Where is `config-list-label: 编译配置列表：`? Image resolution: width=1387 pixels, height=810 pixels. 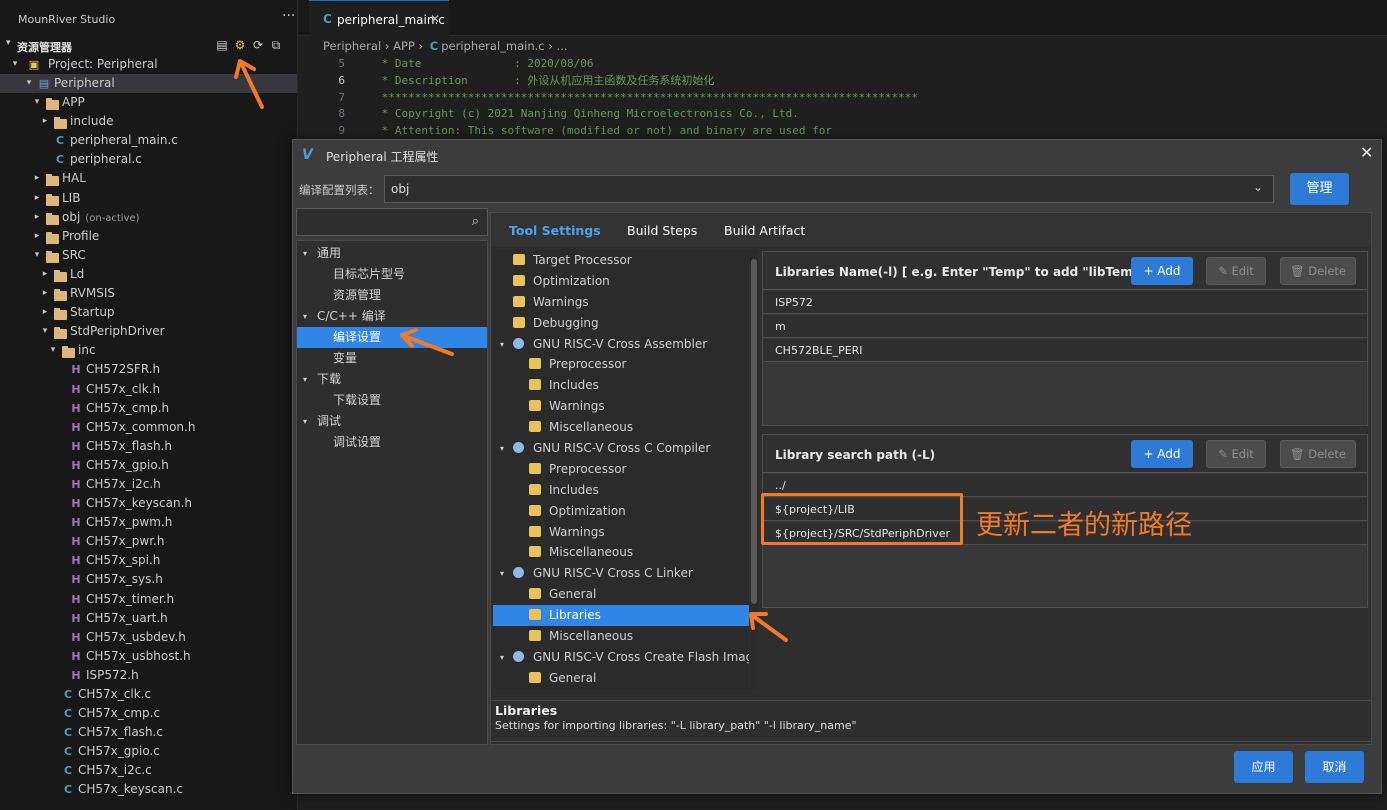
config-list-label: 编译配置列表： is located at coordinates (339, 190).